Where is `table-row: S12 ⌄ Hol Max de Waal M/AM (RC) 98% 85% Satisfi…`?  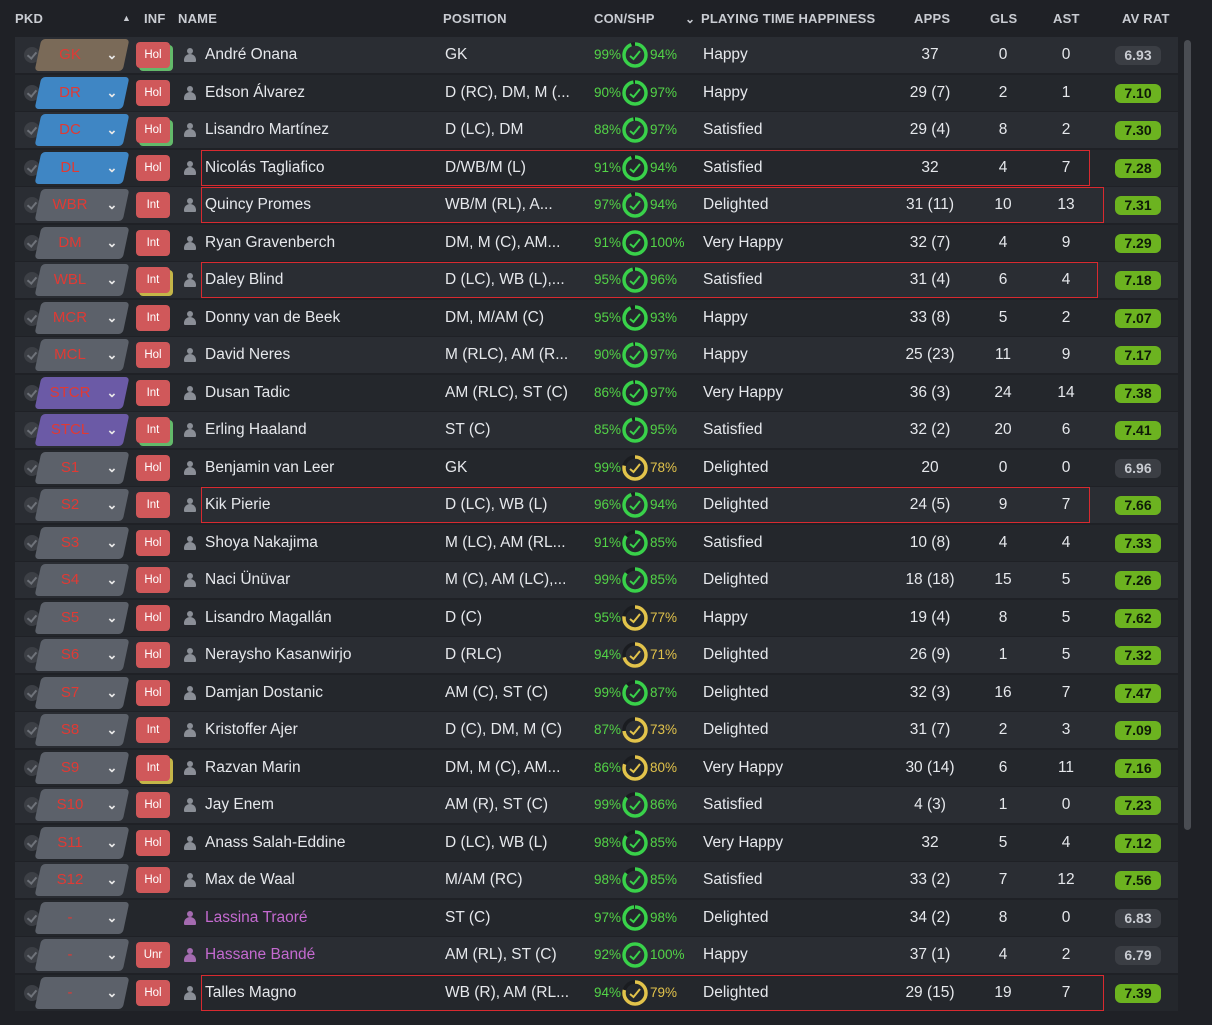 table-row: S12 ⌄ Hol Max de Waal M/AM (RC) 98% 85% Satisfi… is located at coordinates (596, 880).